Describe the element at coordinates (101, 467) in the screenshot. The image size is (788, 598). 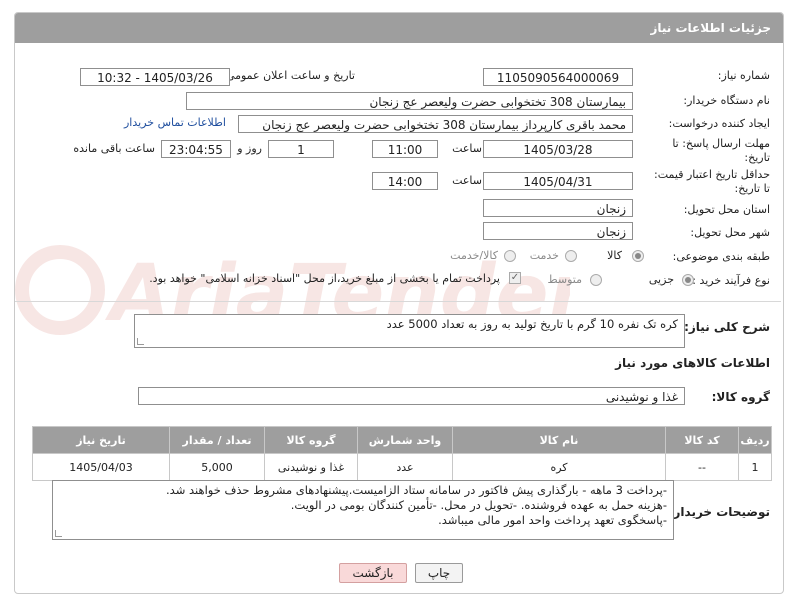
I see `cell-need-date: 1405/04/03` at that location.